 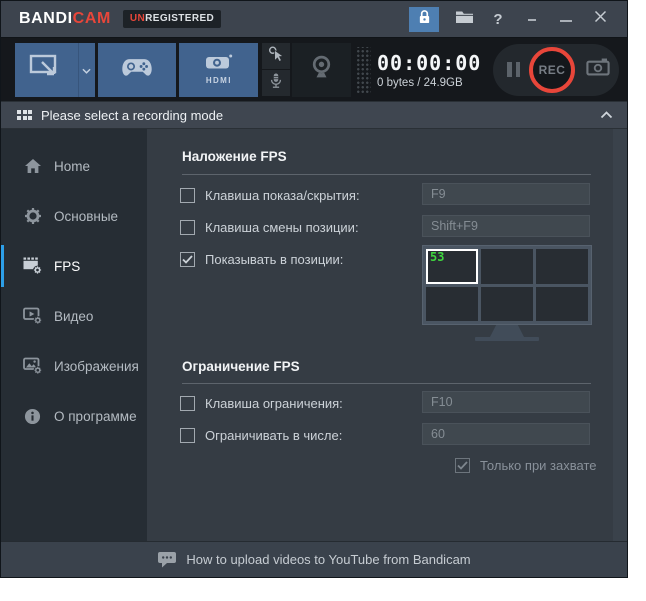 I want to click on rec-button: REC, so click(x=552, y=69).